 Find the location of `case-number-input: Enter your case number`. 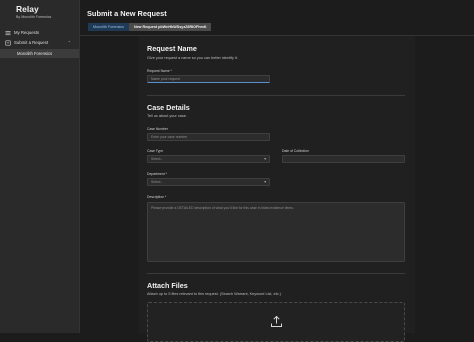

case-number-input: Enter your case number is located at coordinates (208, 137).